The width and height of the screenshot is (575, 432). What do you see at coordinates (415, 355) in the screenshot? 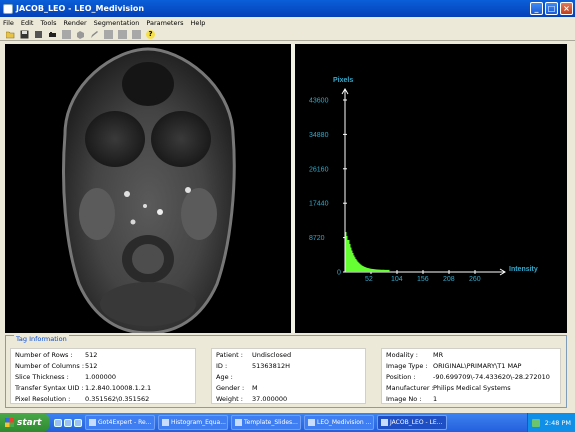
I see `tag-row: Modality : MR` at bounding box center [415, 355].